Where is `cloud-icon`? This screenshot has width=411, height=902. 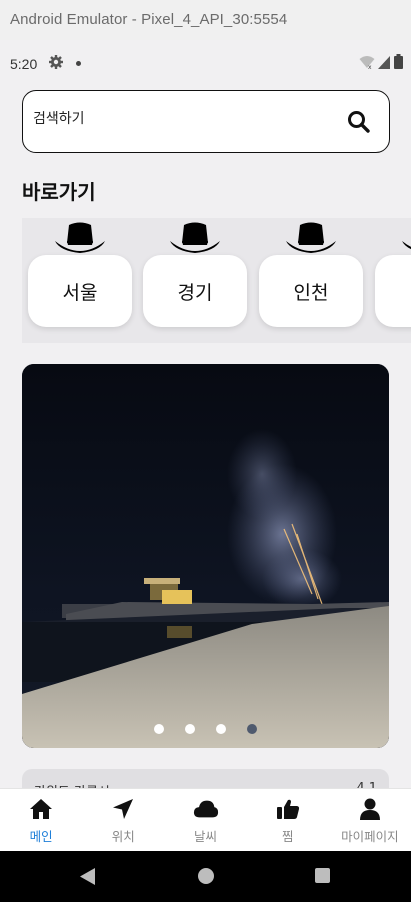
cloud-icon is located at coordinates (206, 809).